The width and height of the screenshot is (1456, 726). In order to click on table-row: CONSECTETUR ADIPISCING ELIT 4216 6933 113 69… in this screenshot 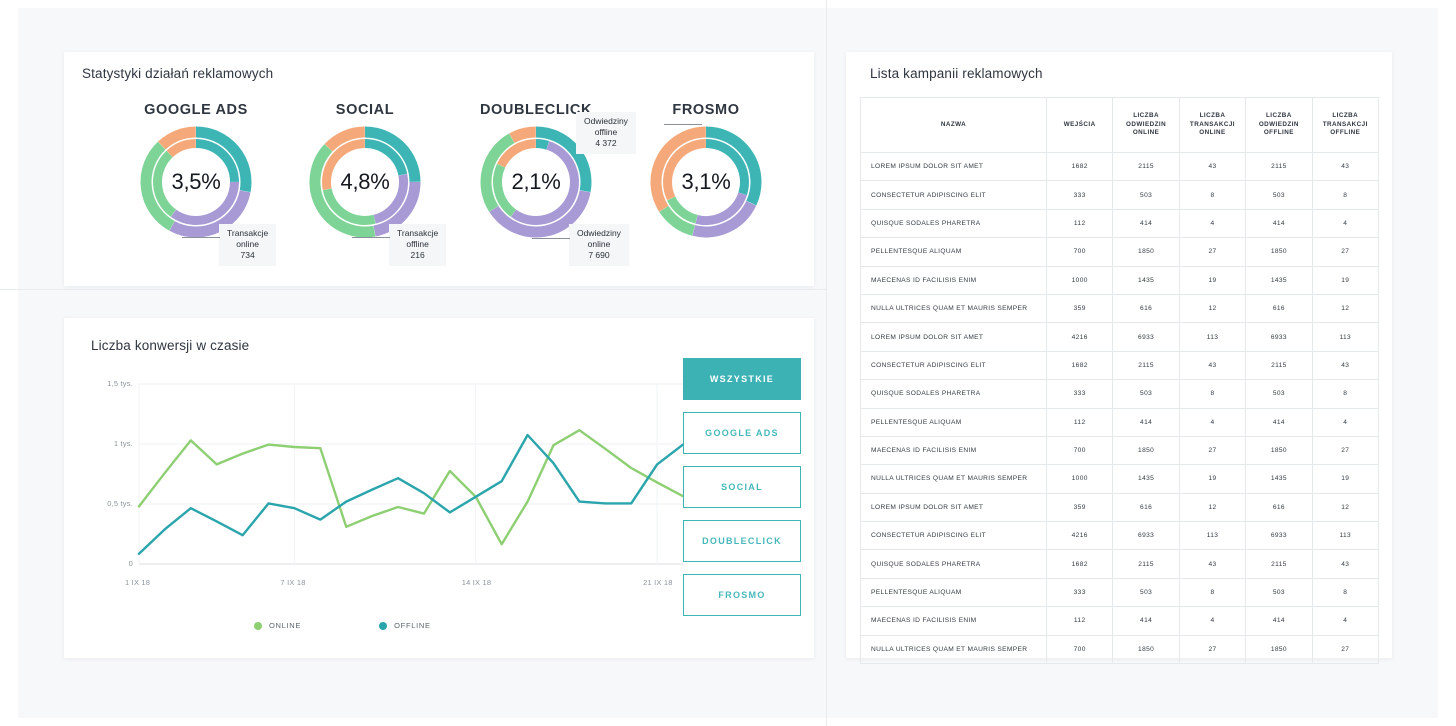, I will do `click(1119, 536)`.